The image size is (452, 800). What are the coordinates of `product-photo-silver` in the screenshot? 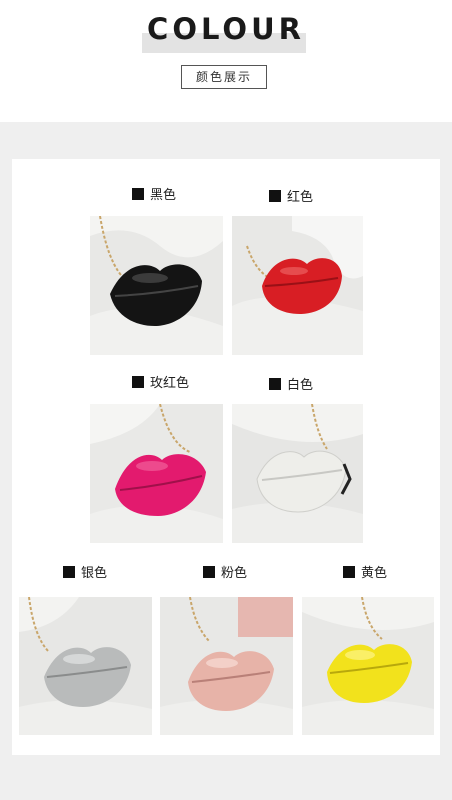 It's located at (85, 666).